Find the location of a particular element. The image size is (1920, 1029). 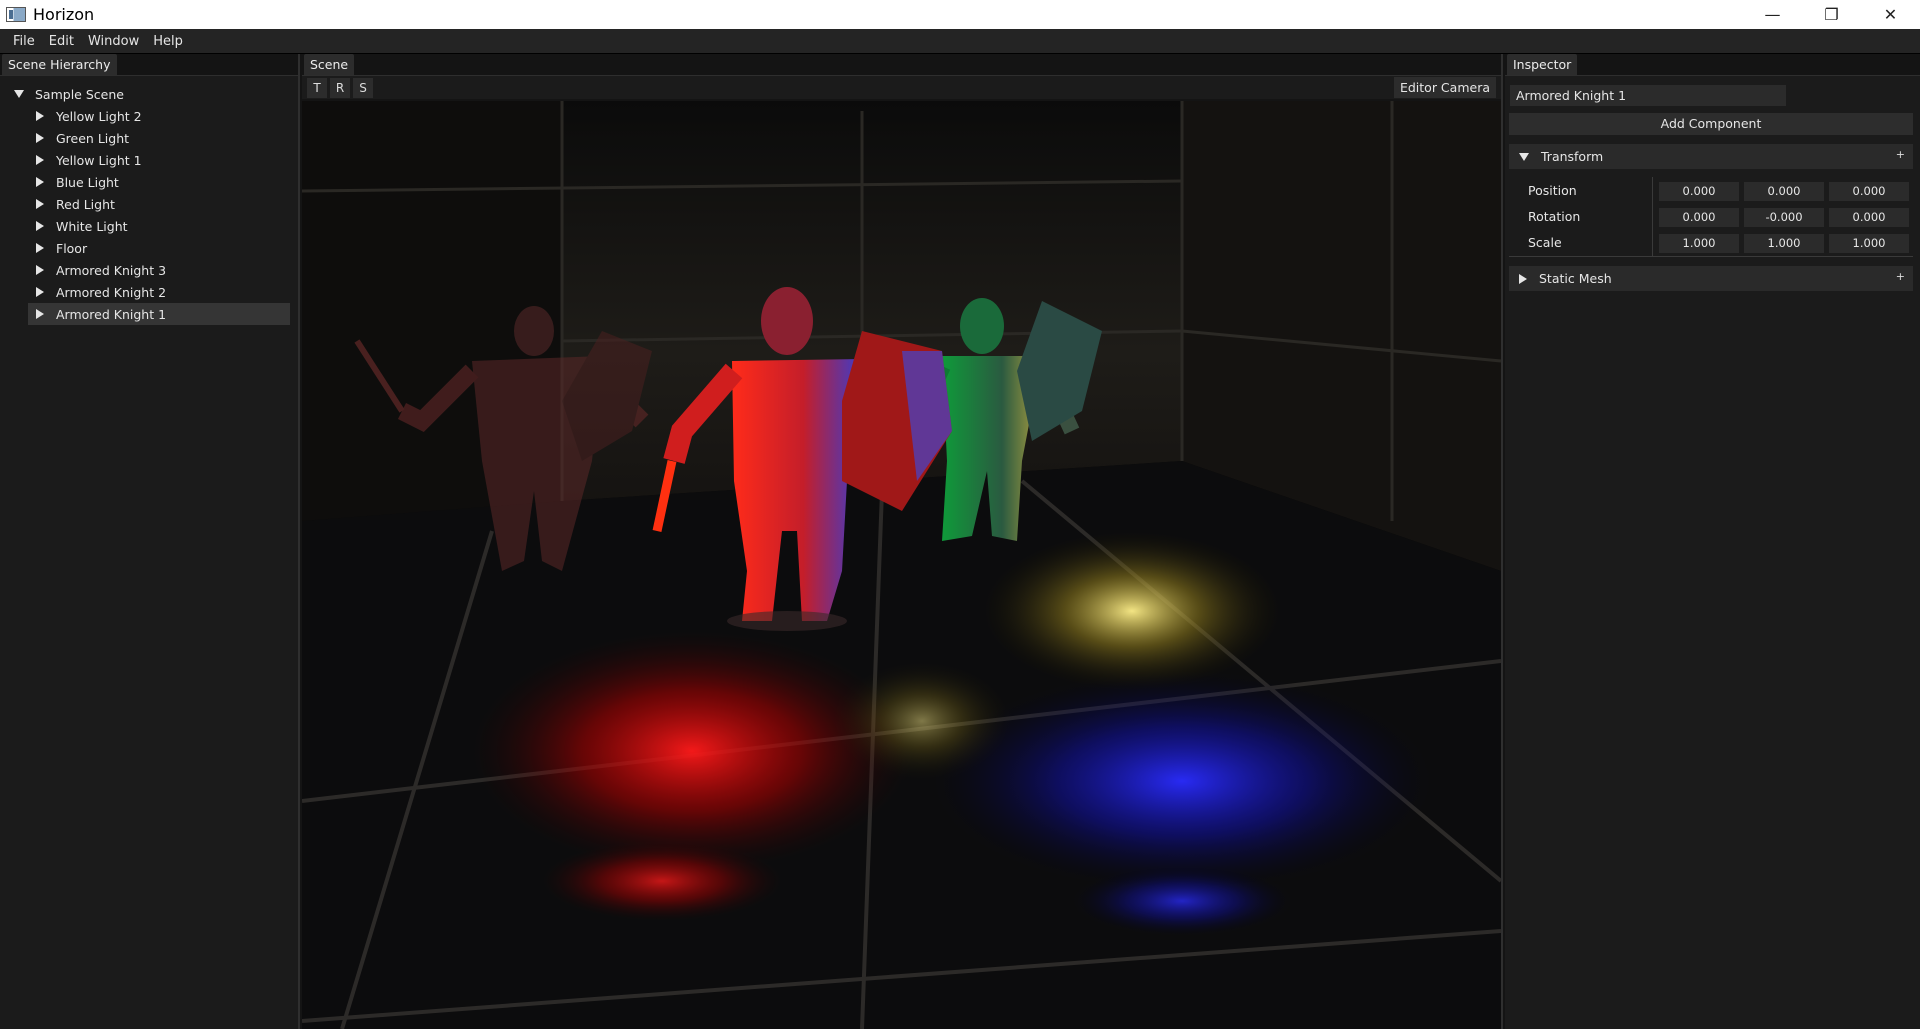

scene-toolbar: T R S Editor Camera is located at coordinates (901, 87).